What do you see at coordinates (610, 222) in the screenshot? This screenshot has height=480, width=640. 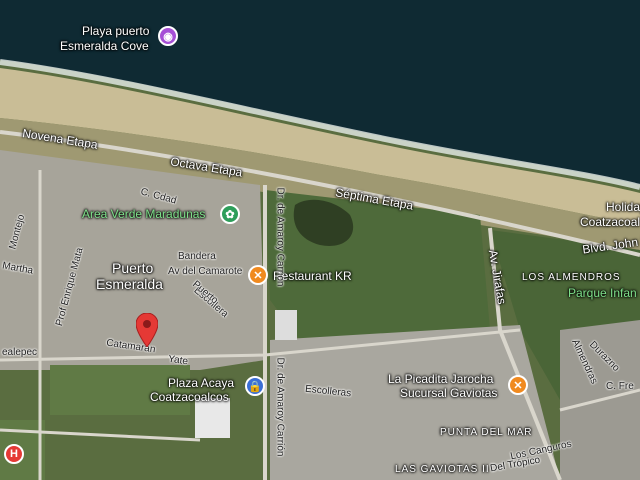 I see `label-holiday-line2: Coatzacoal` at bounding box center [610, 222].